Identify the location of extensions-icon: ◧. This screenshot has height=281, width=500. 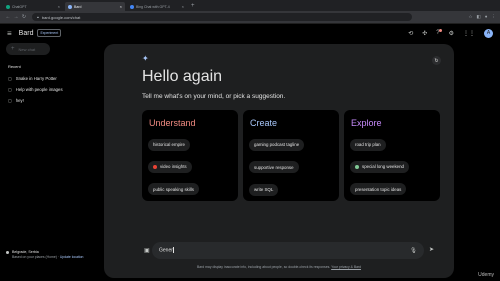
(479, 17).